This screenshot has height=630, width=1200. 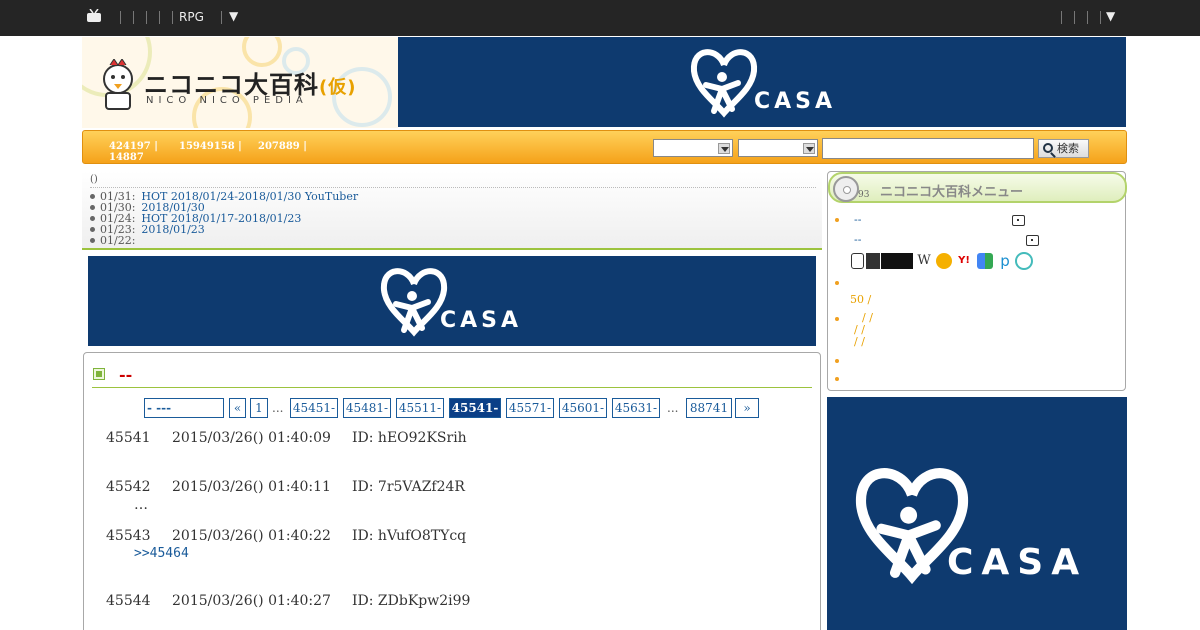 I want to click on cd-icon, so click(x=846, y=189).